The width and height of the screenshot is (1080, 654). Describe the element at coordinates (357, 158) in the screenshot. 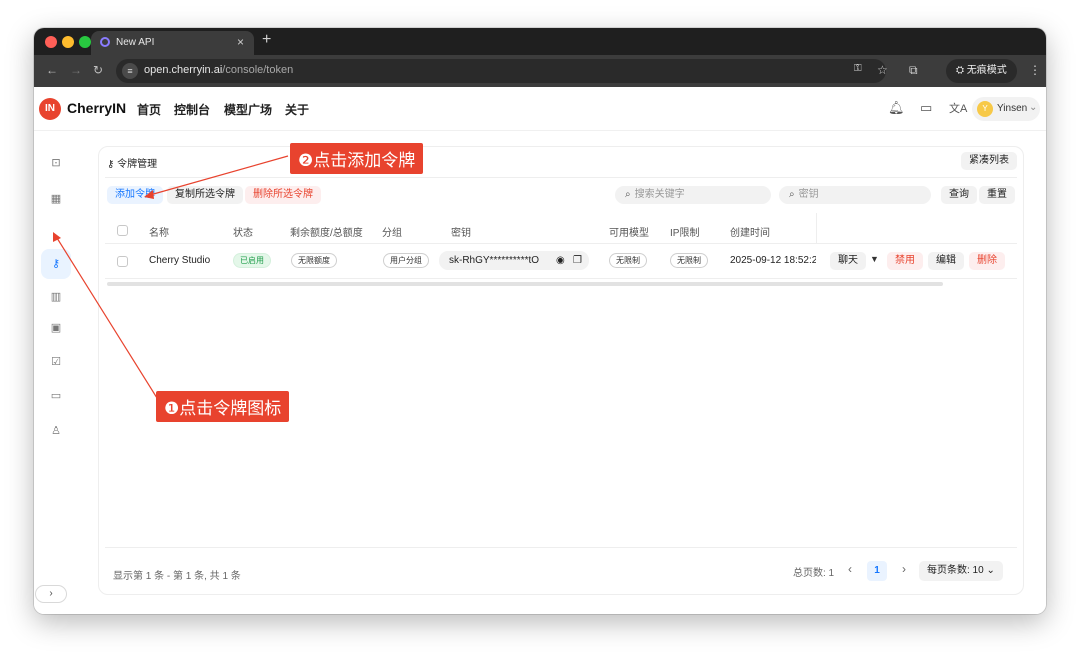

I see `callout-step2: ❷点击添加令牌` at that location.